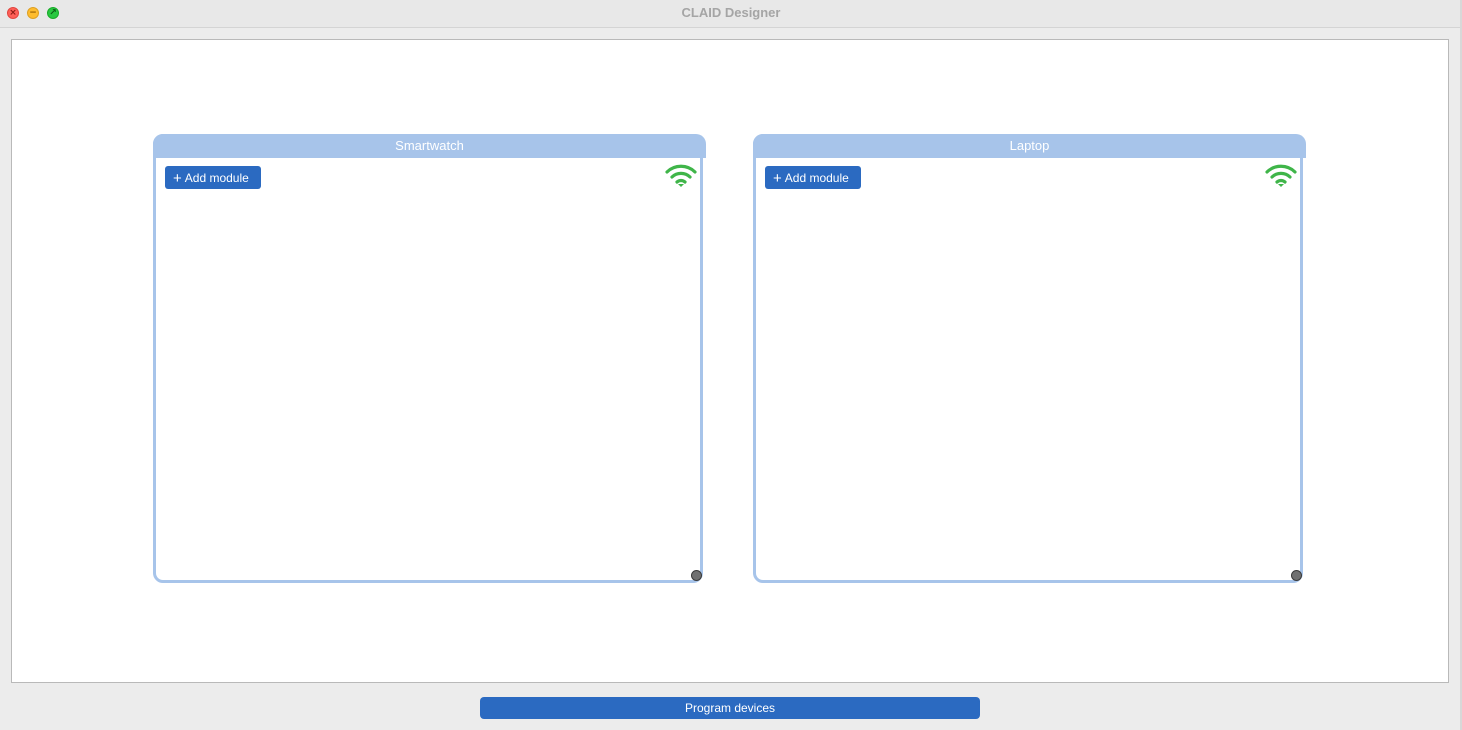  I want to click on device-title: Smartwatch, so click(429, 146).